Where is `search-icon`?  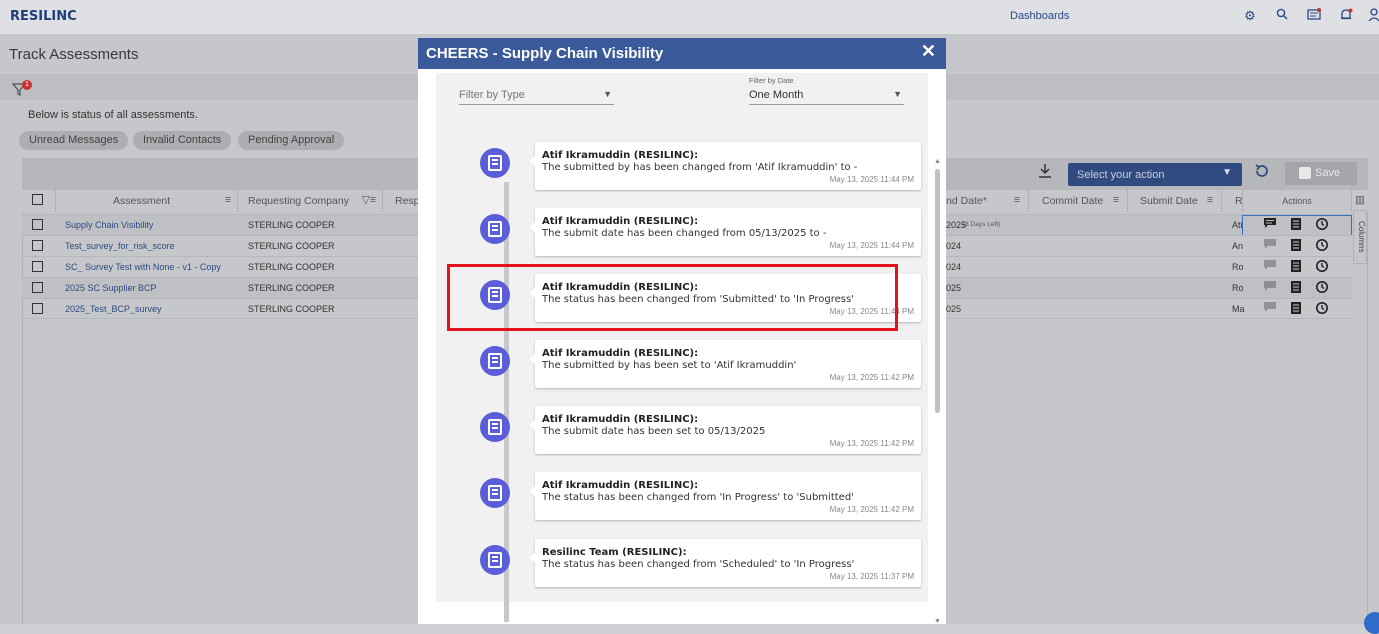
search-icon is located at coordinates (1282, 16).